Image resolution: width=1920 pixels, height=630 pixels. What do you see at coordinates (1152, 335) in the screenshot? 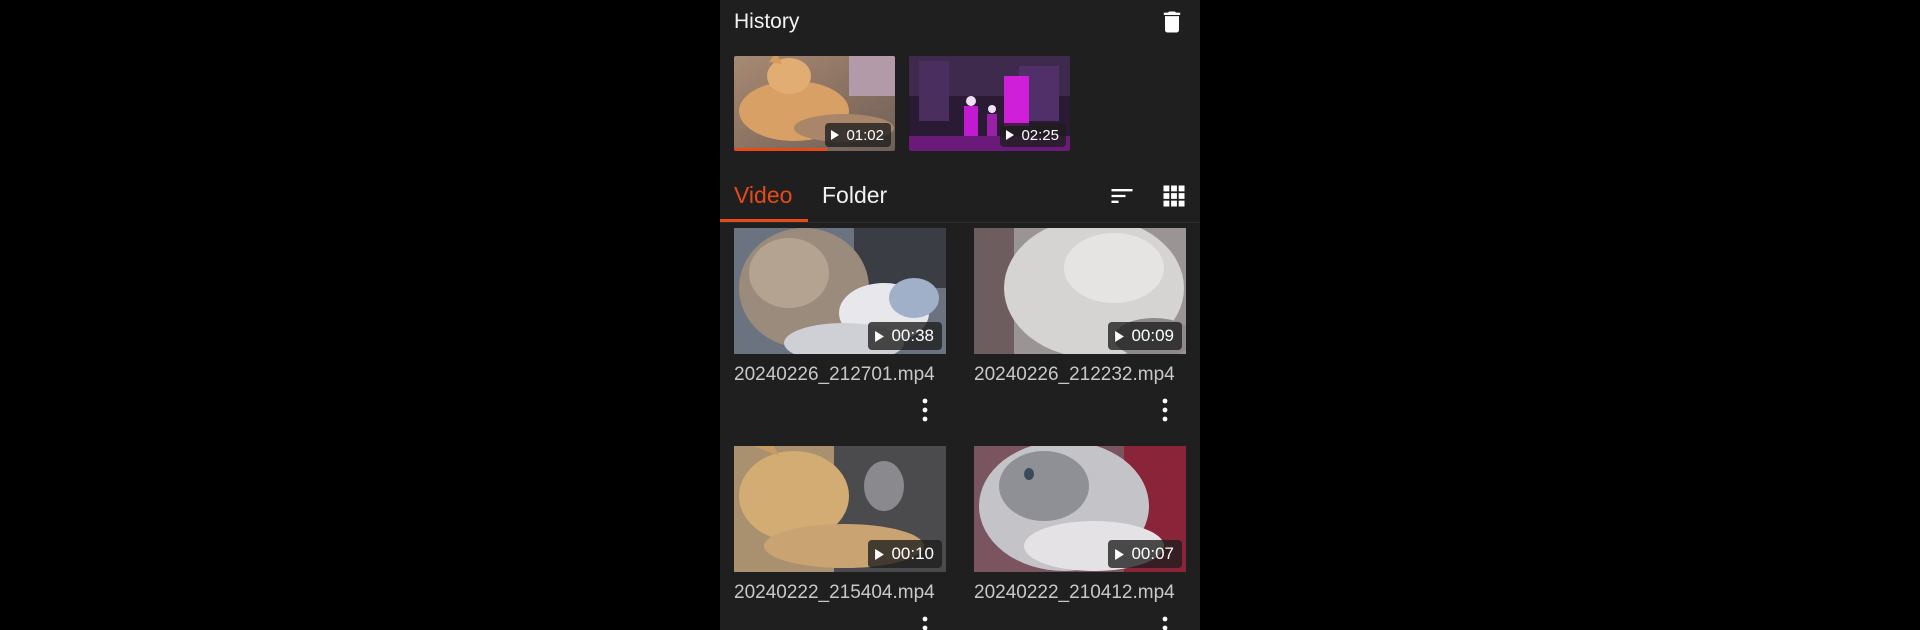
I see `duration-text: 00:09` at bounding box center [1152, 335].